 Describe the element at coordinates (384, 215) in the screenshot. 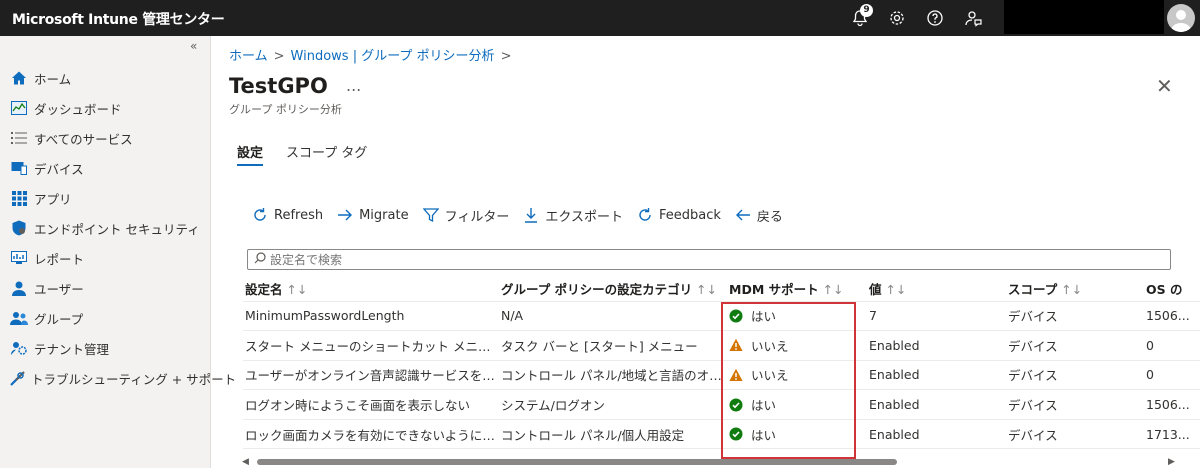

I see `migrate-label: Migrate` at that location.